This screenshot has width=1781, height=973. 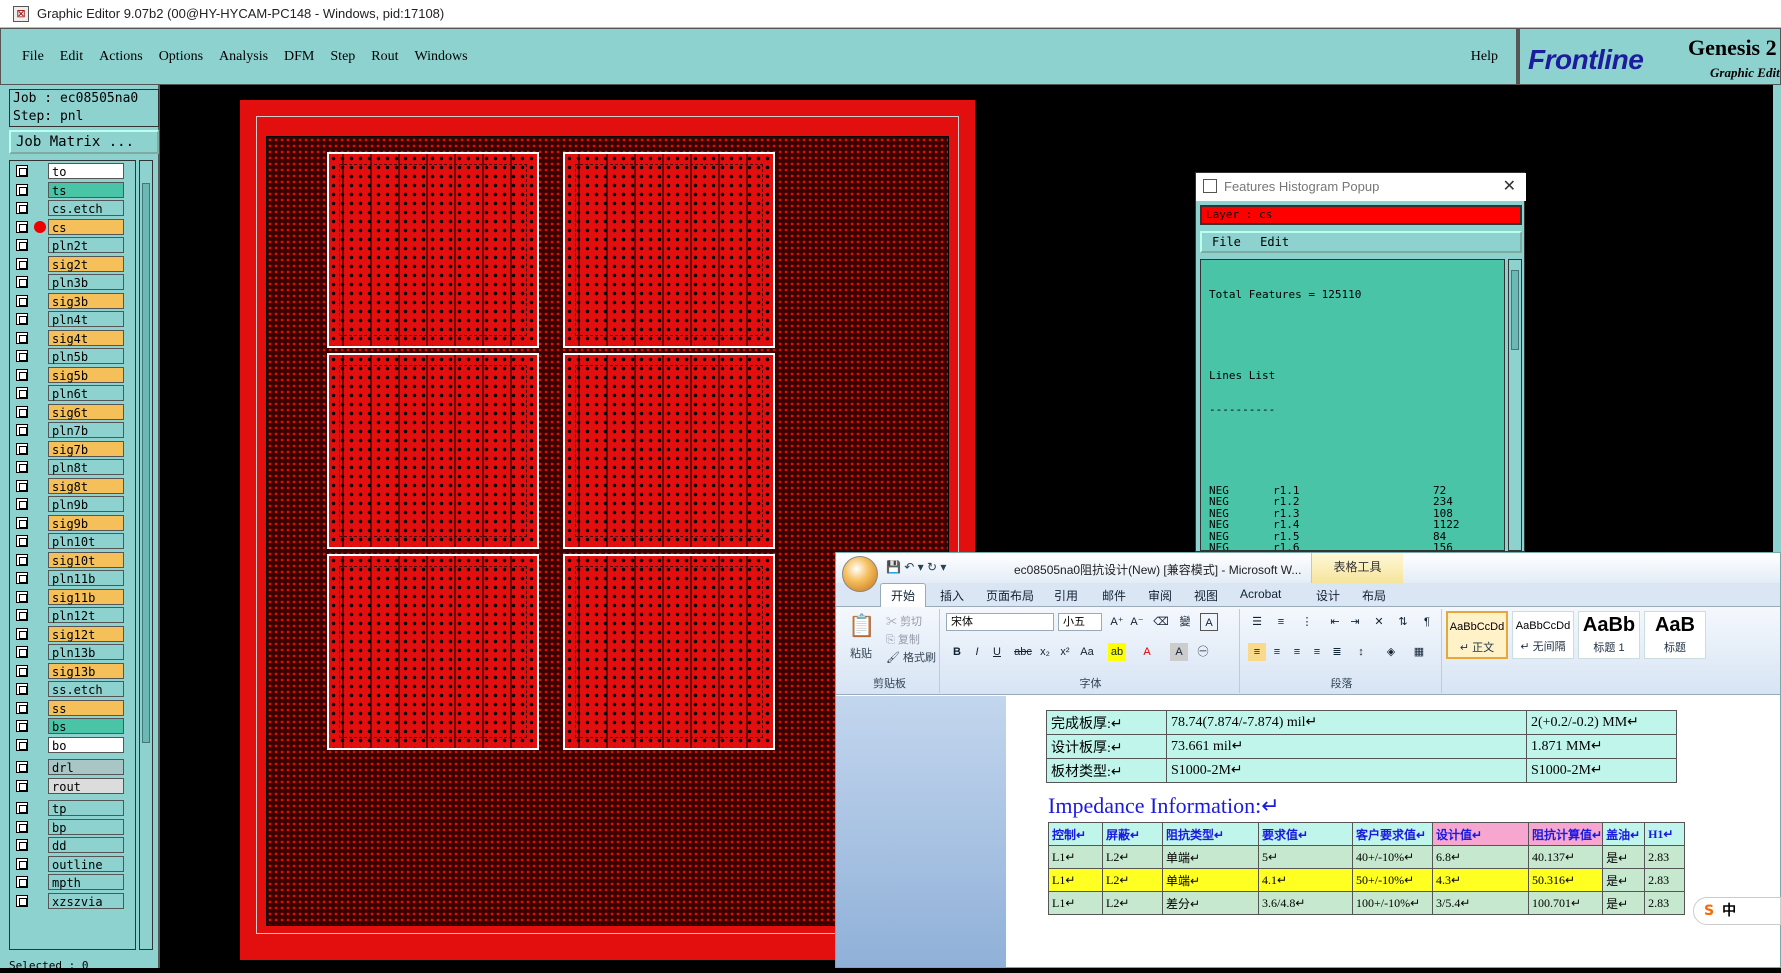 I want to click on layer-name: sig4t, so click(x=86, y=337).